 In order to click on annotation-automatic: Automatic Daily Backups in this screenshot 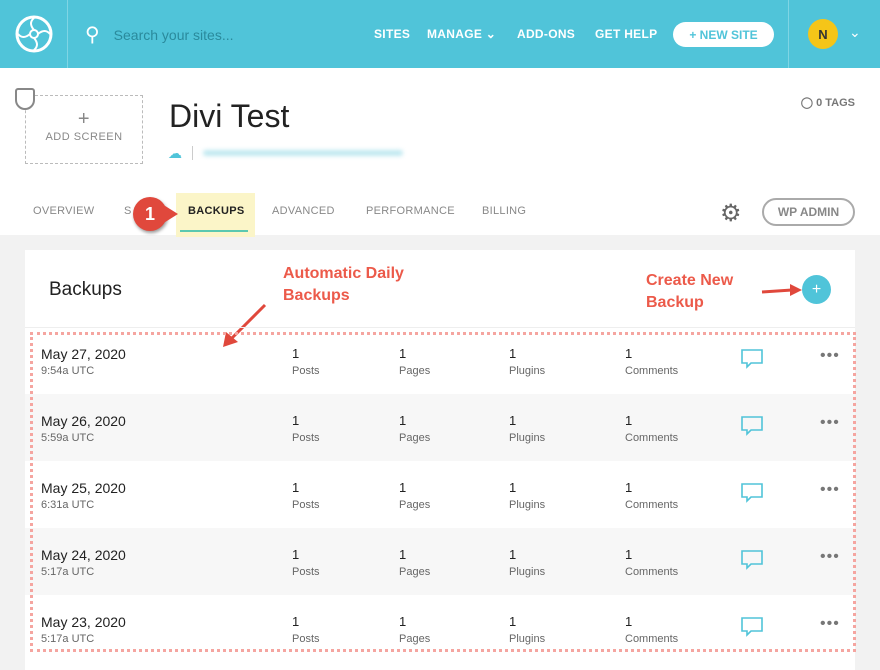, I will do `click(343, 284)`.